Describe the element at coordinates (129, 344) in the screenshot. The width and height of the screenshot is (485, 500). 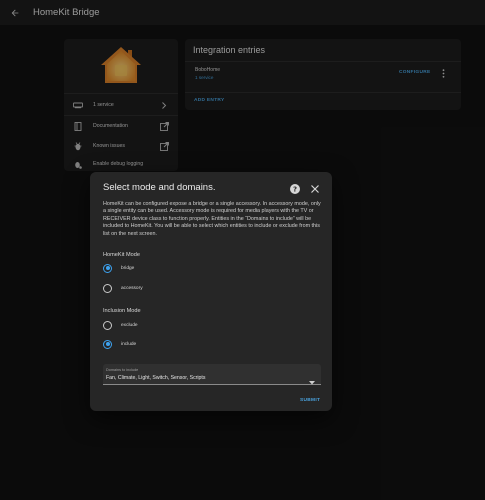
I see `radio-label: include` at that location.